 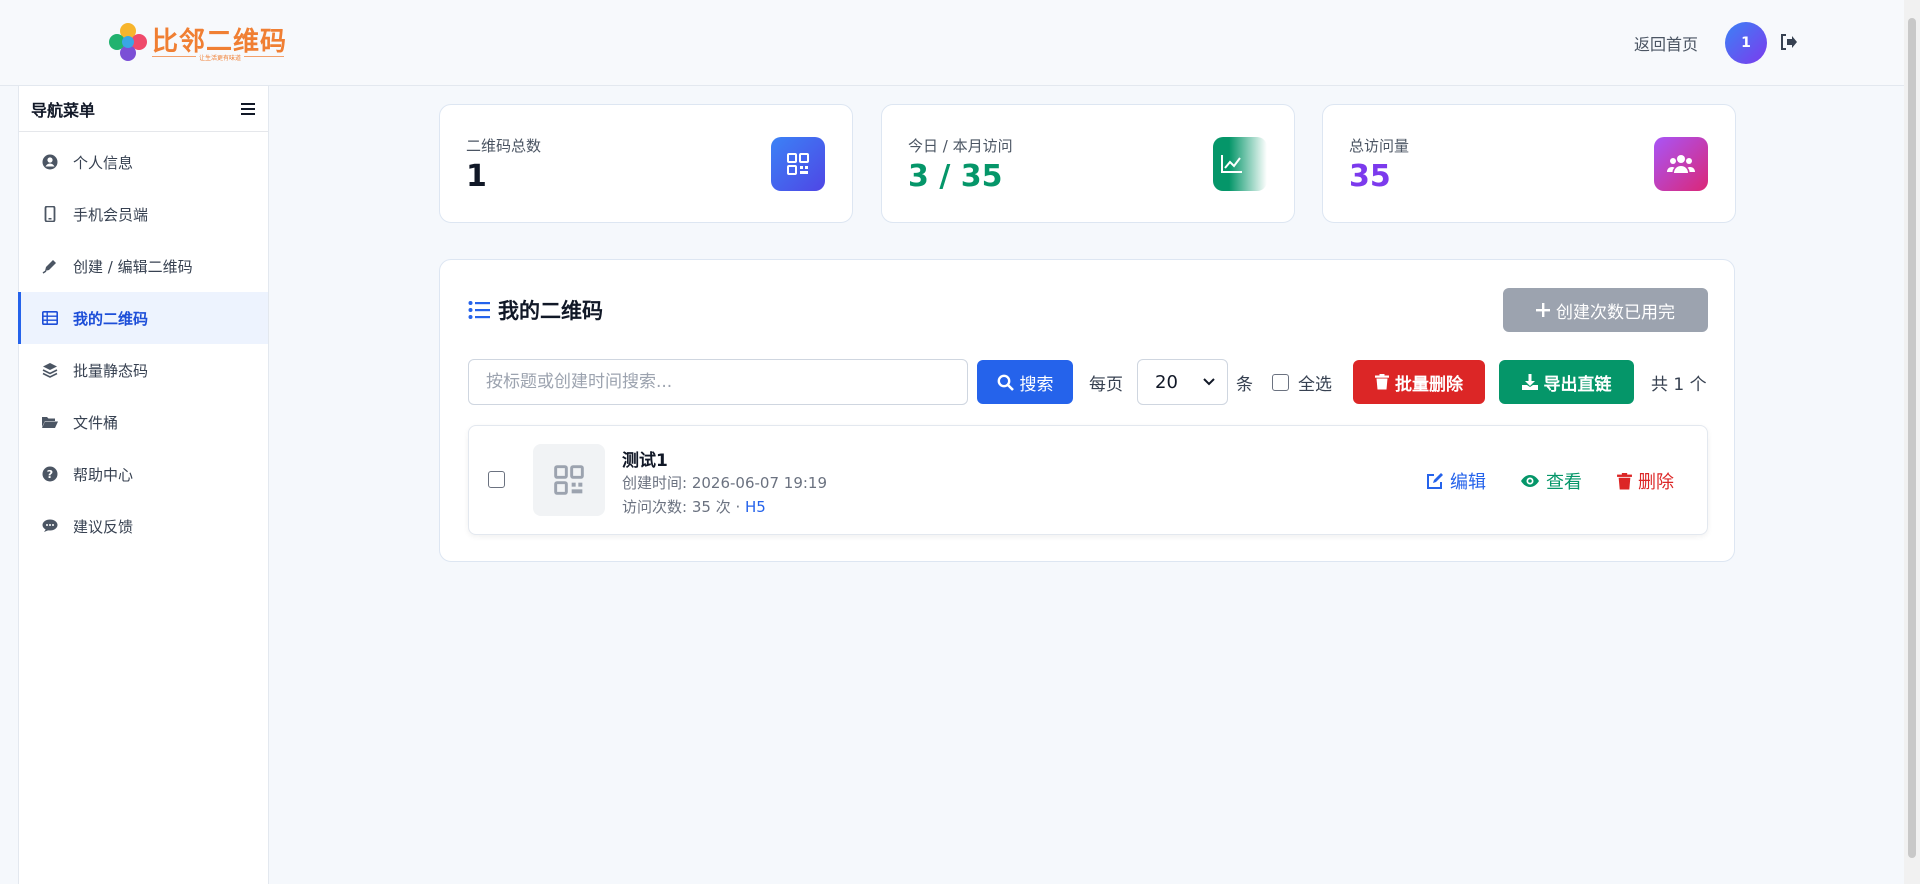 I want to click on folder-open-icon, so click(x=50, y=422).